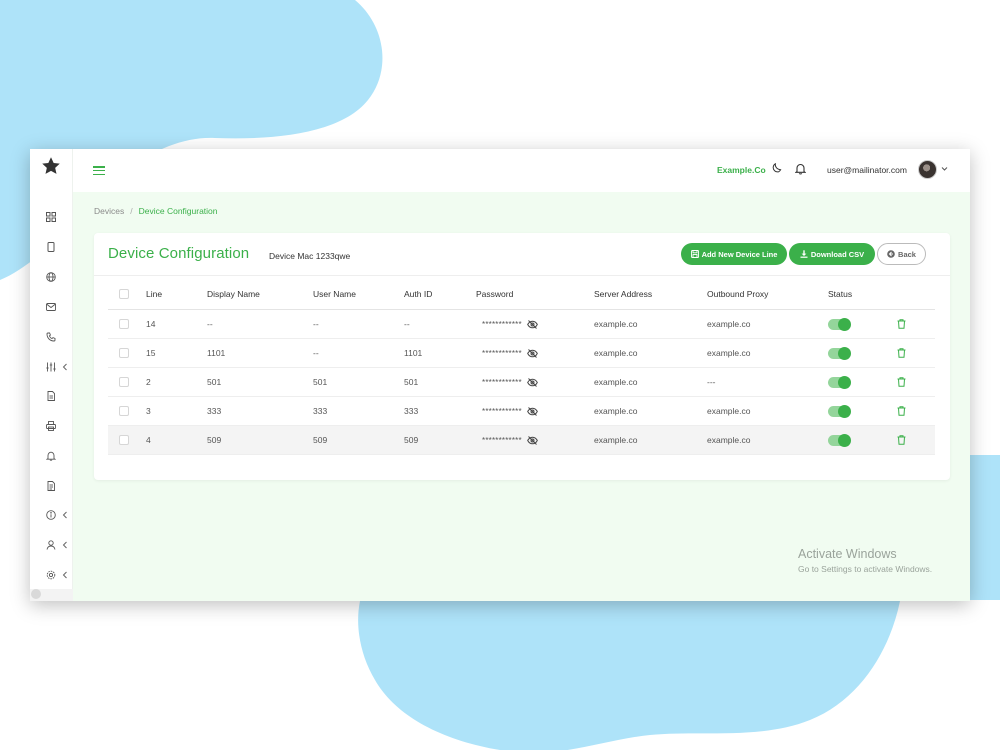 The image size is (1000, 750). I want to click on cell-outbound-proxy: ---, so click(711, 382).